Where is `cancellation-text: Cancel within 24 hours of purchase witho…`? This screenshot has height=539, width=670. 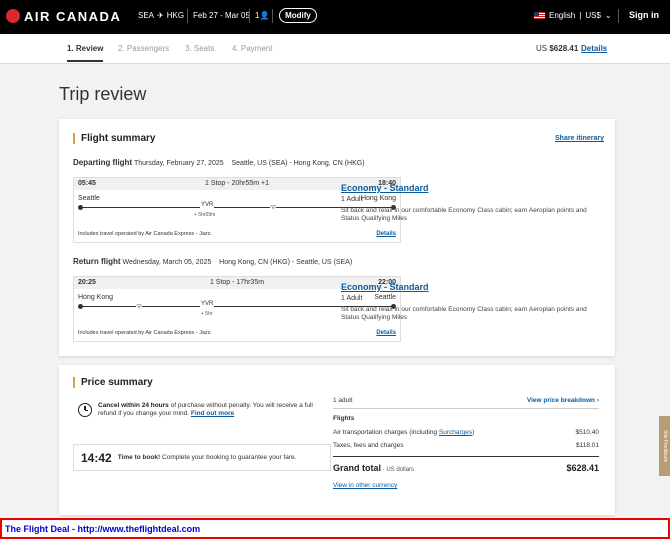
cancellation-text: Cancel within 24 hours of purchase witho… is located at coordinates (213, 410).